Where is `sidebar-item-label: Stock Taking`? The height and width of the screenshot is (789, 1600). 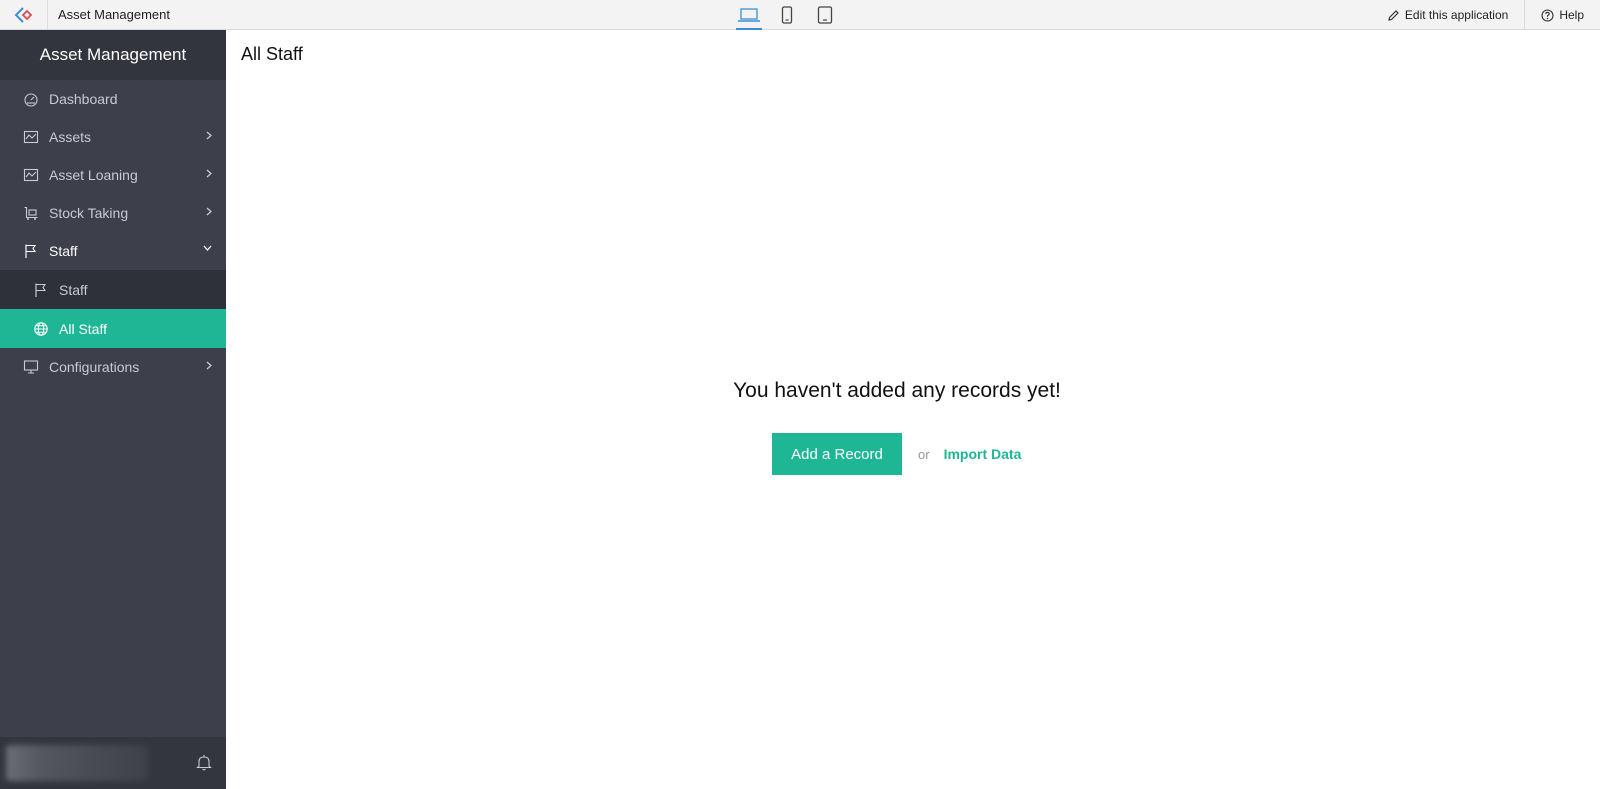
sidebar-item-label: Stock Taking is located at coordinates (89, 213).